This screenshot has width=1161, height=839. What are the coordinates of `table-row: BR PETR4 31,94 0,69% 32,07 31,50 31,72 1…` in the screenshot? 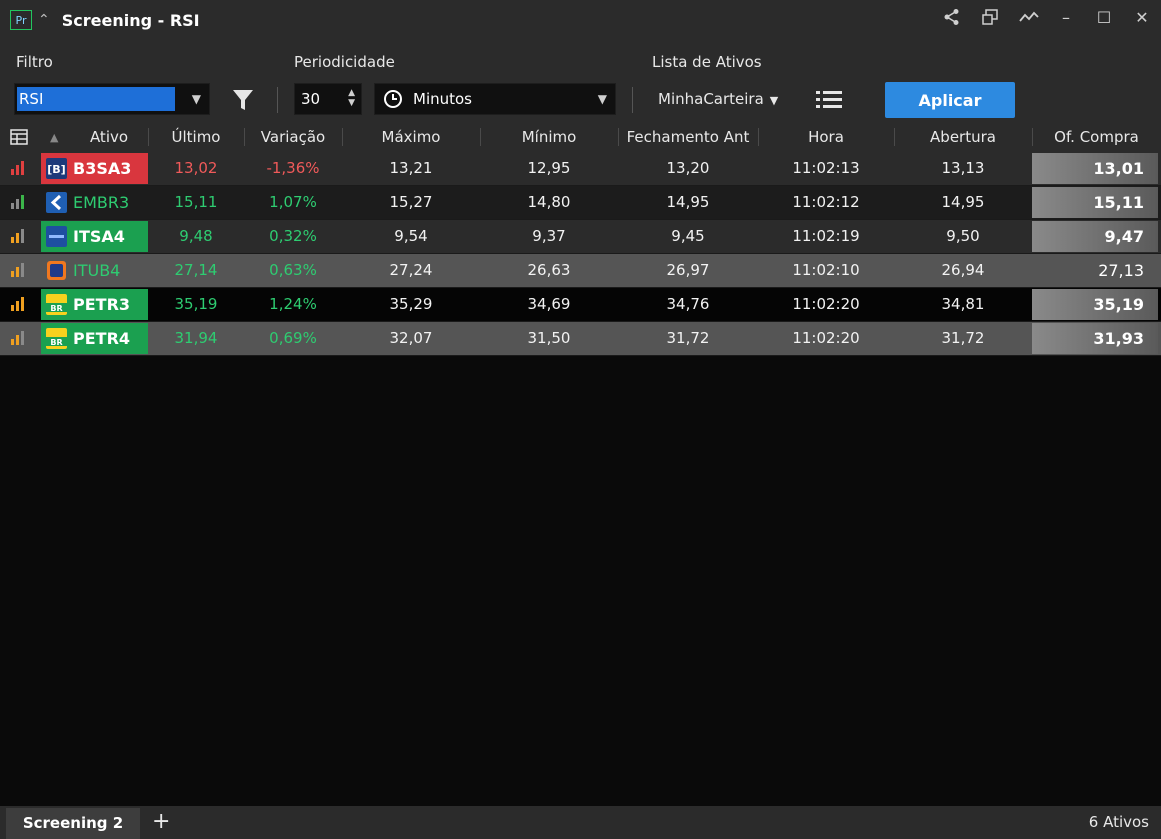 It's located at (580, 339).